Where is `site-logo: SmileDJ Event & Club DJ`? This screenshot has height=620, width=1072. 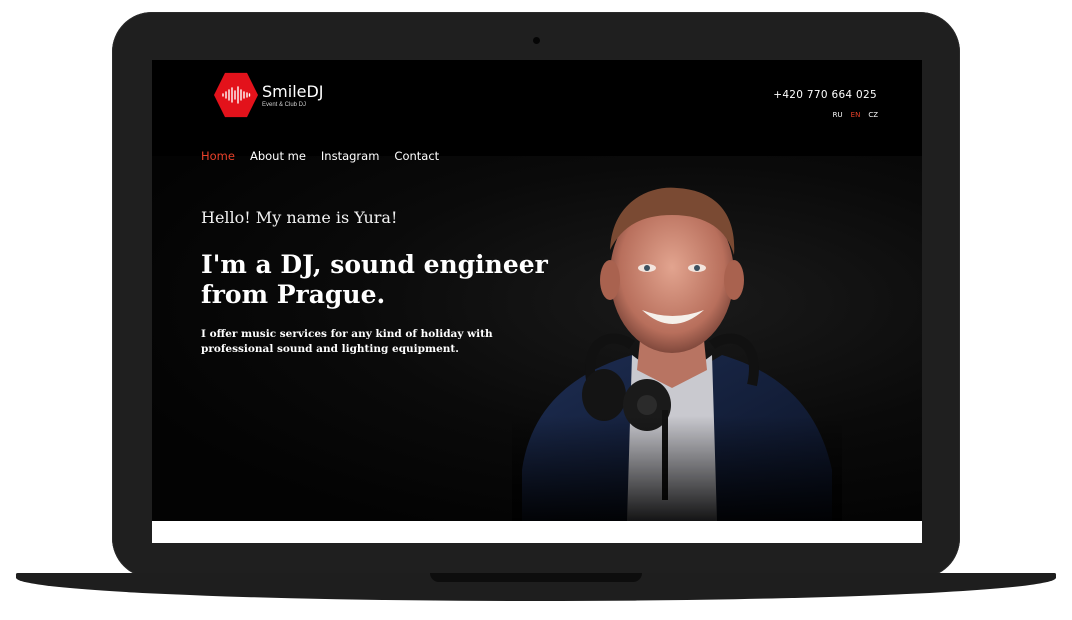 site-logo: SmileDJ Event & Club DJ is located at coordinates (269, 95).